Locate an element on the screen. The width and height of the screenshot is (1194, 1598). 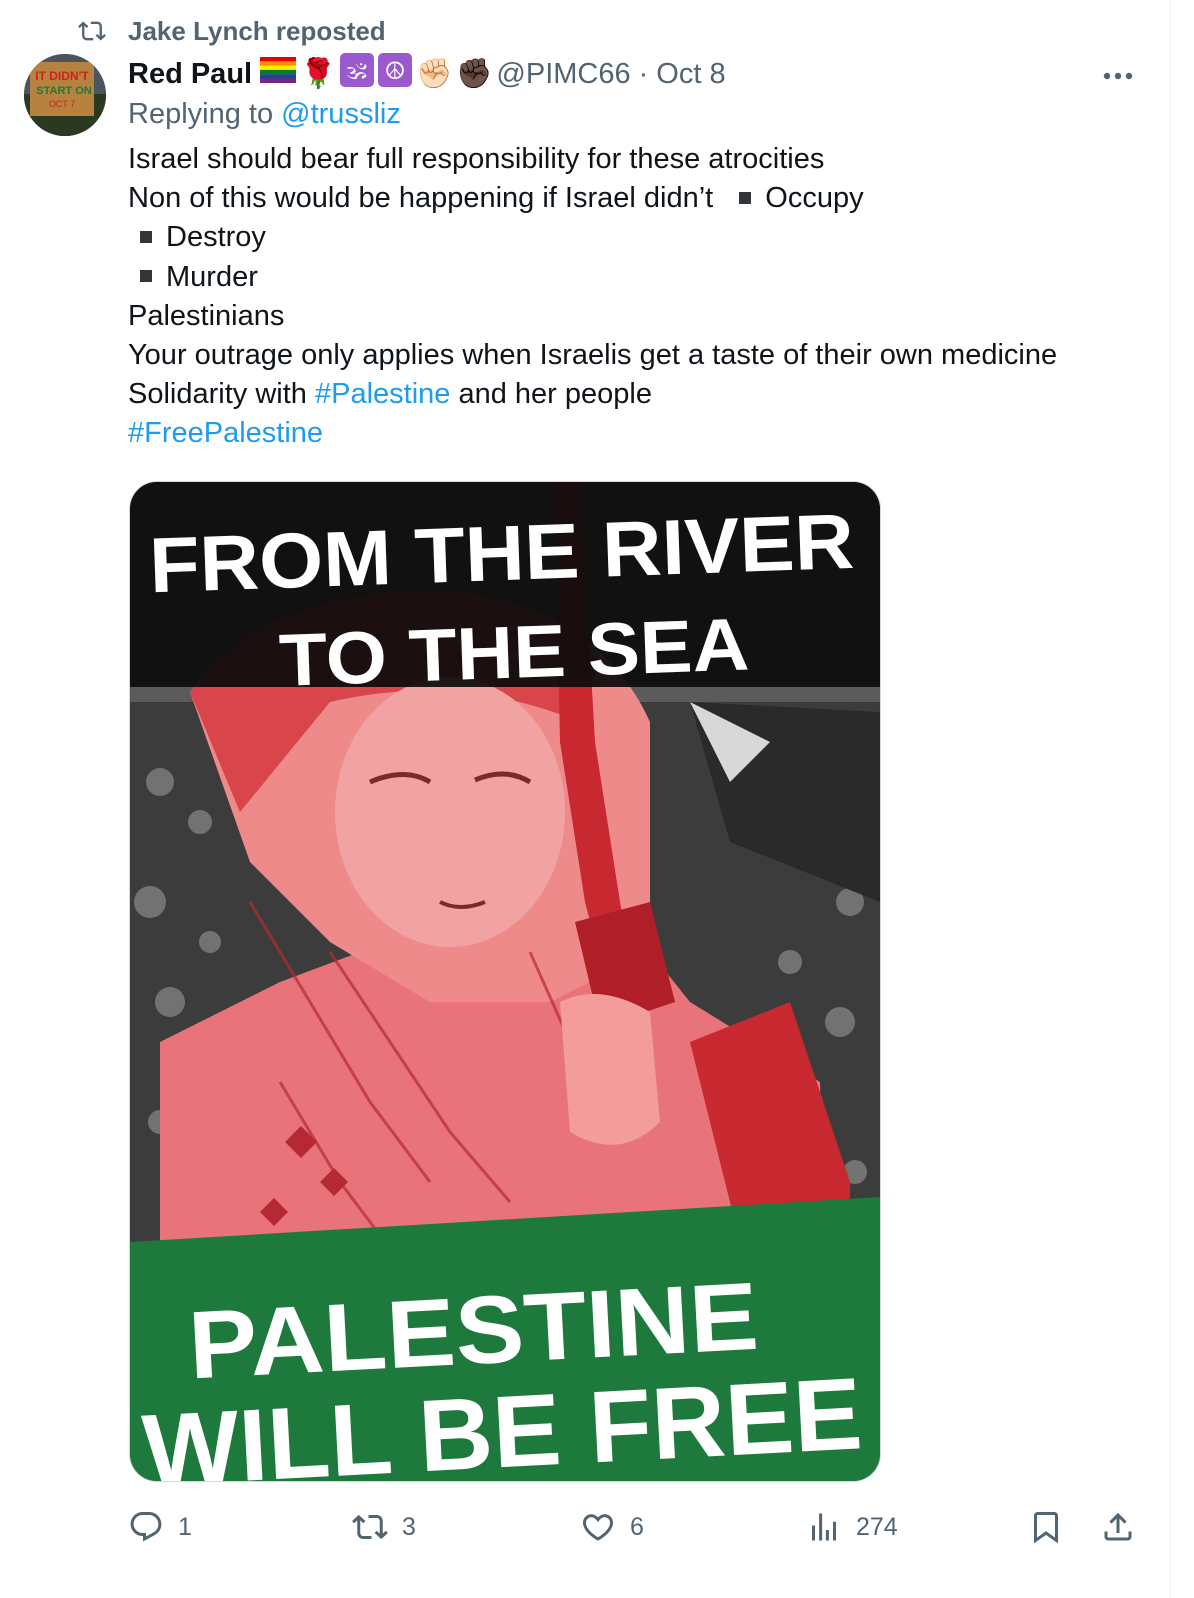
tweet-line: Destroy is located at coordinates (633, 237).